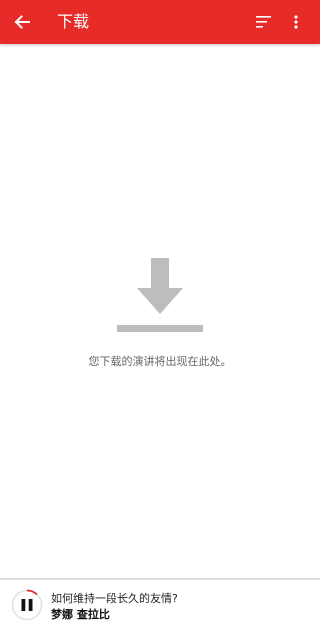 The width and height of the screenshot is (320, 630). I want to click on back-button, so click(22, 22).